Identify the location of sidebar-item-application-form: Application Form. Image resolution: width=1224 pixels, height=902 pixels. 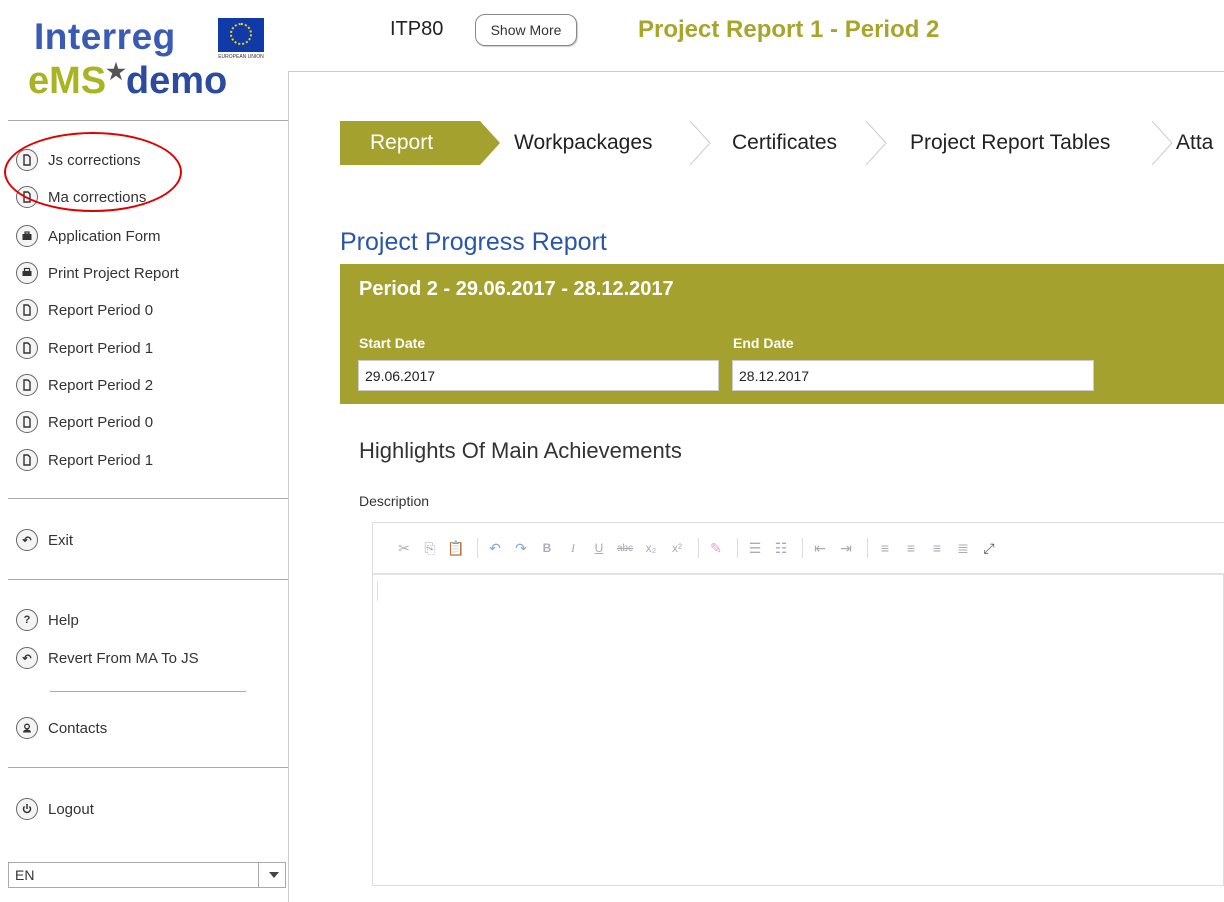
(88, 236).